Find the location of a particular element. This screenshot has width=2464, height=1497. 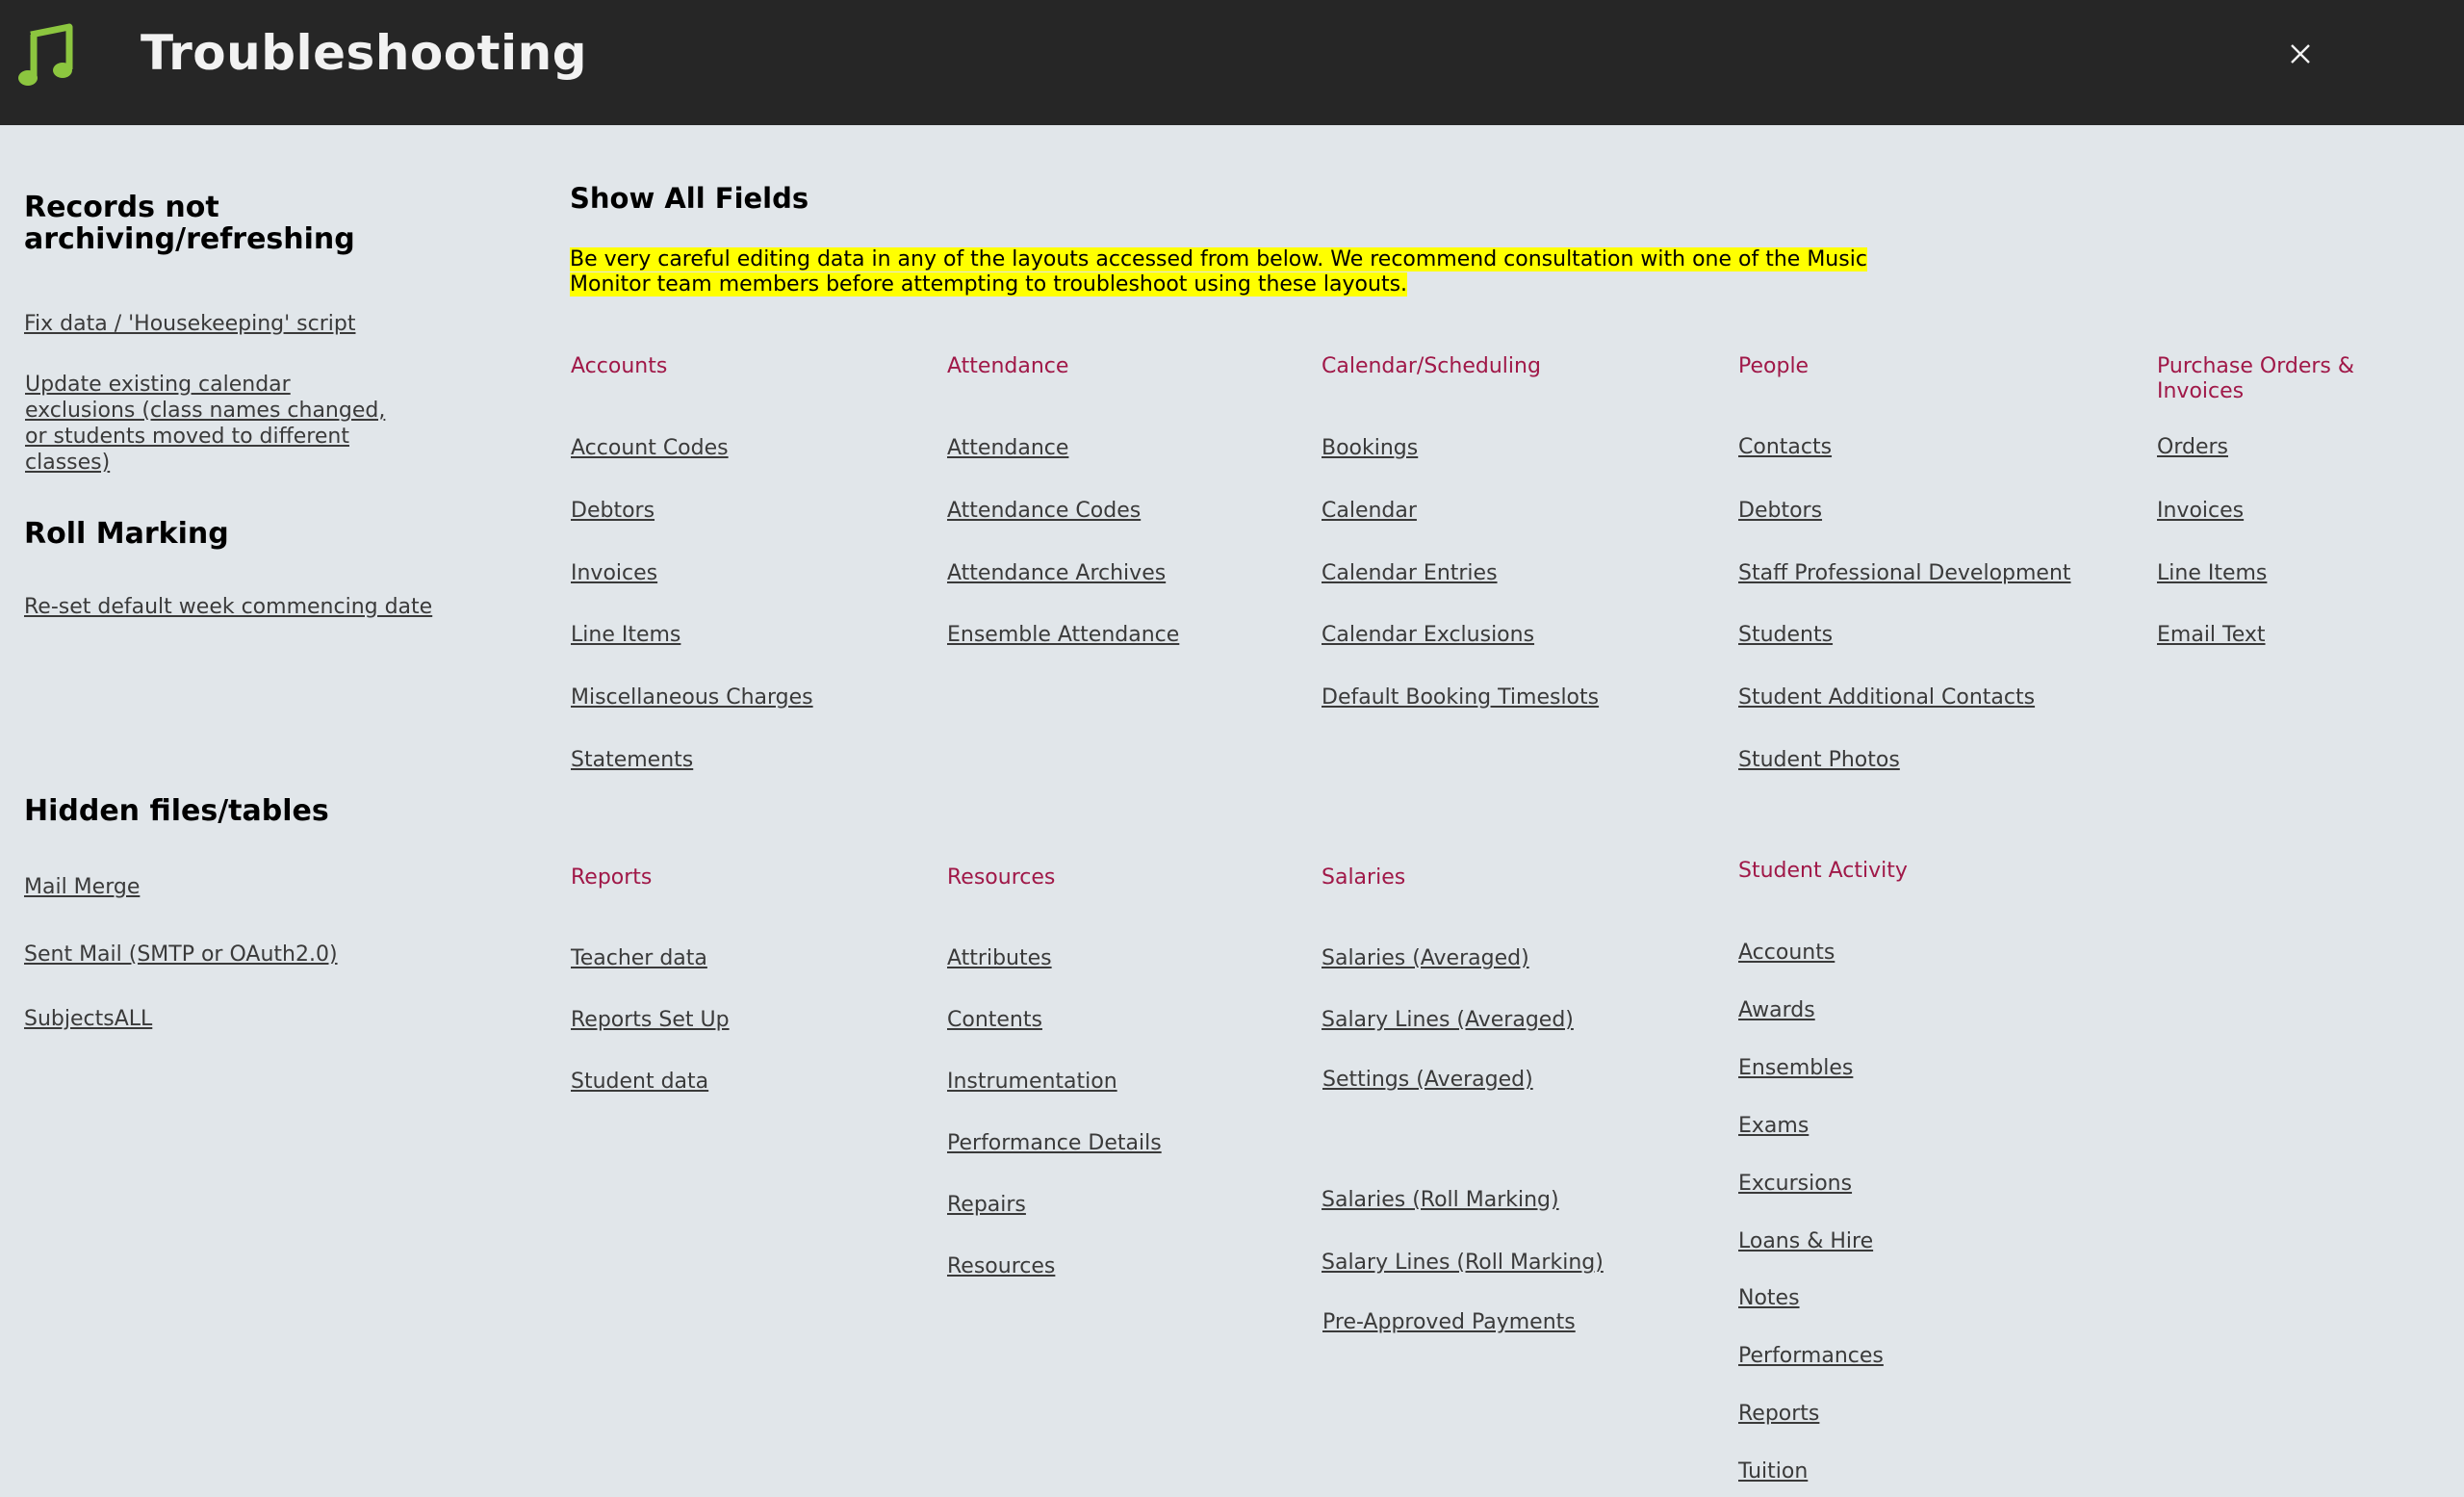

link-po-line-items: Line Items is located at coordinates (2212, 573).